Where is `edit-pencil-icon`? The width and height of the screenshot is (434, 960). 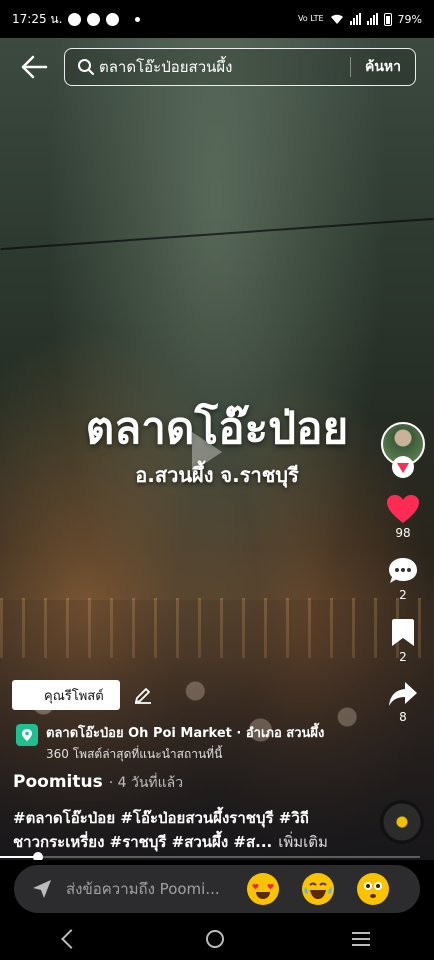
edit-pencil-icon is located at coordinates (143, 695).